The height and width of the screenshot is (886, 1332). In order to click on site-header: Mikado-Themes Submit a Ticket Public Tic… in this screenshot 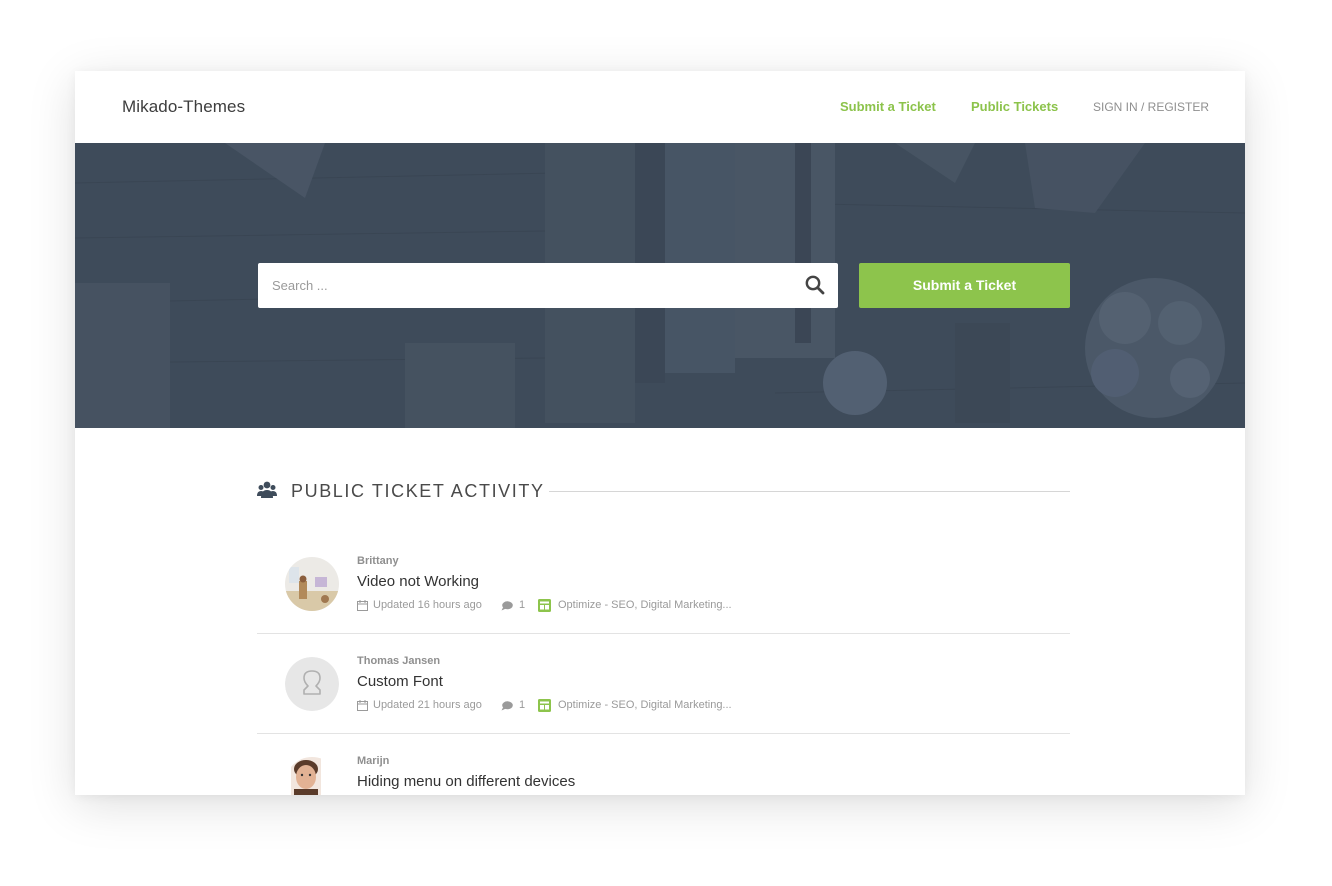, I will do `click(660, 107)`.